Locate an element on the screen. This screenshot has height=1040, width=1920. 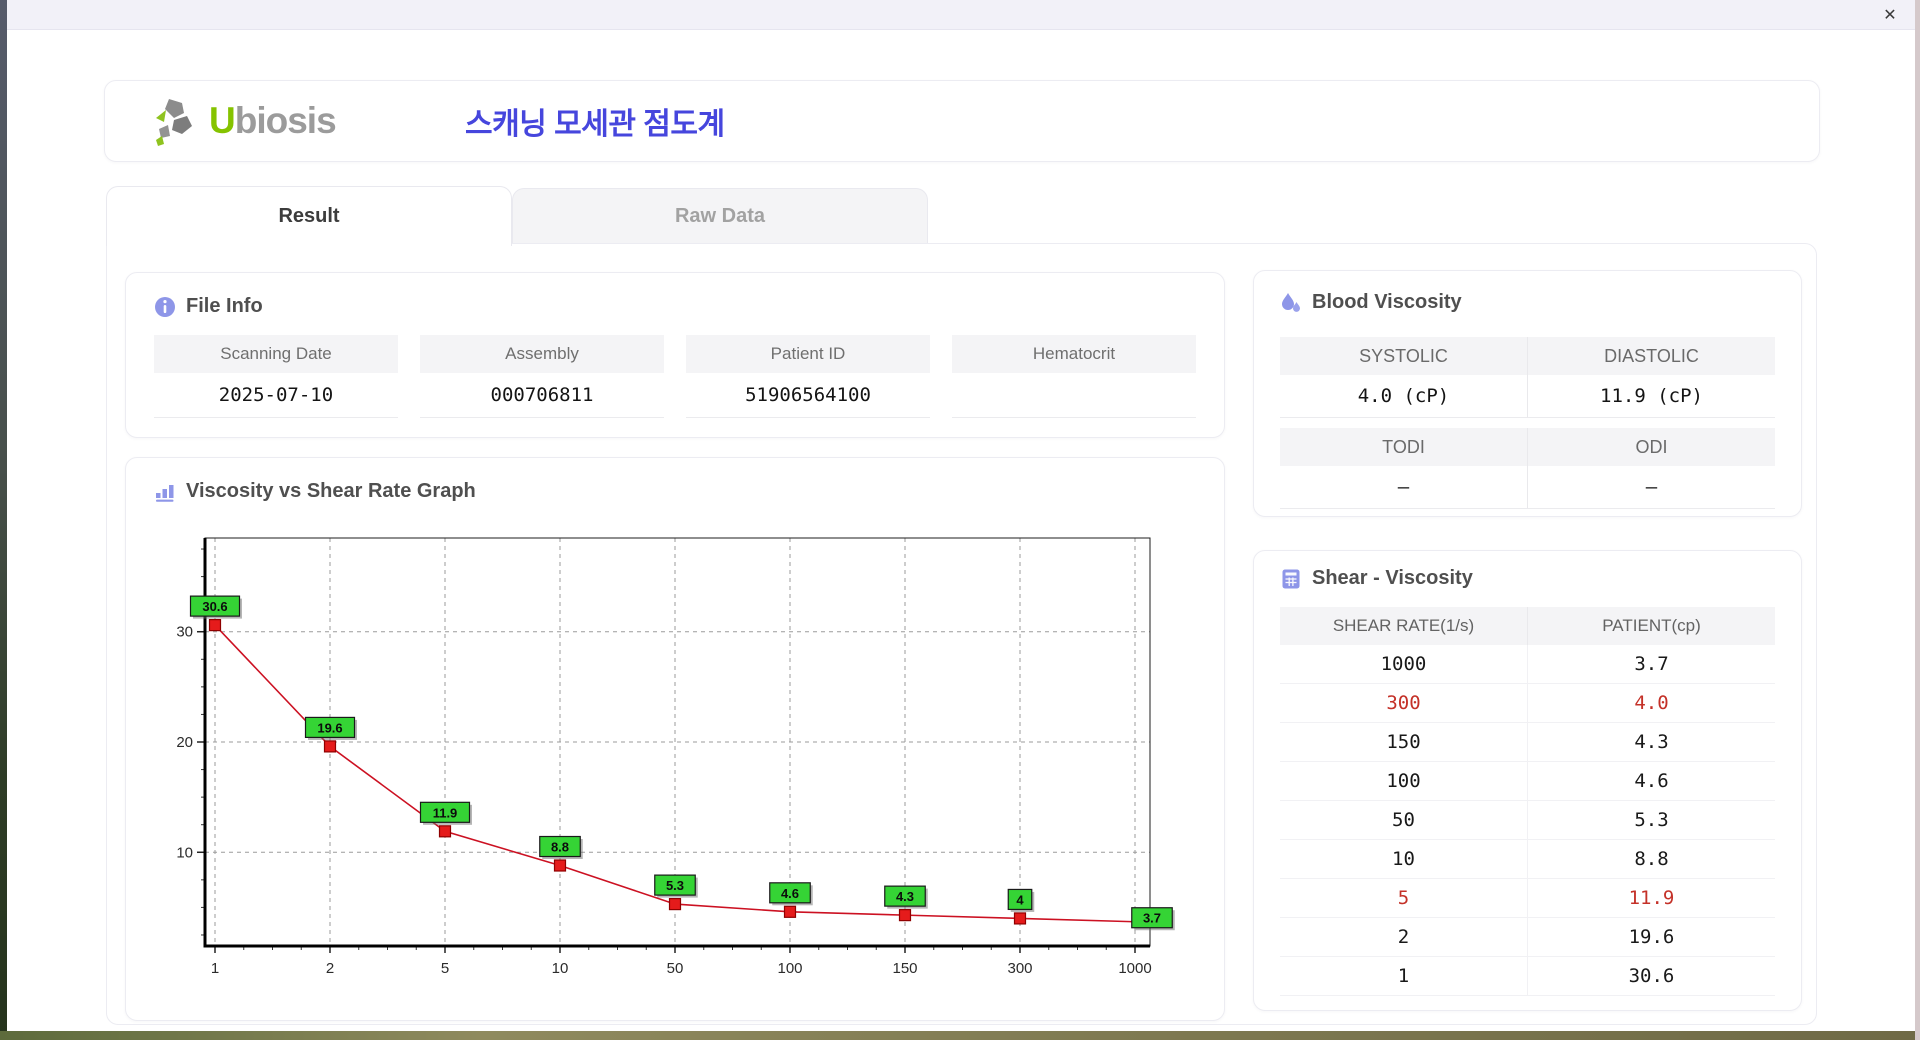
blood-viscosity-header: Blood Viscosity is located at coordinates (1371, 302).